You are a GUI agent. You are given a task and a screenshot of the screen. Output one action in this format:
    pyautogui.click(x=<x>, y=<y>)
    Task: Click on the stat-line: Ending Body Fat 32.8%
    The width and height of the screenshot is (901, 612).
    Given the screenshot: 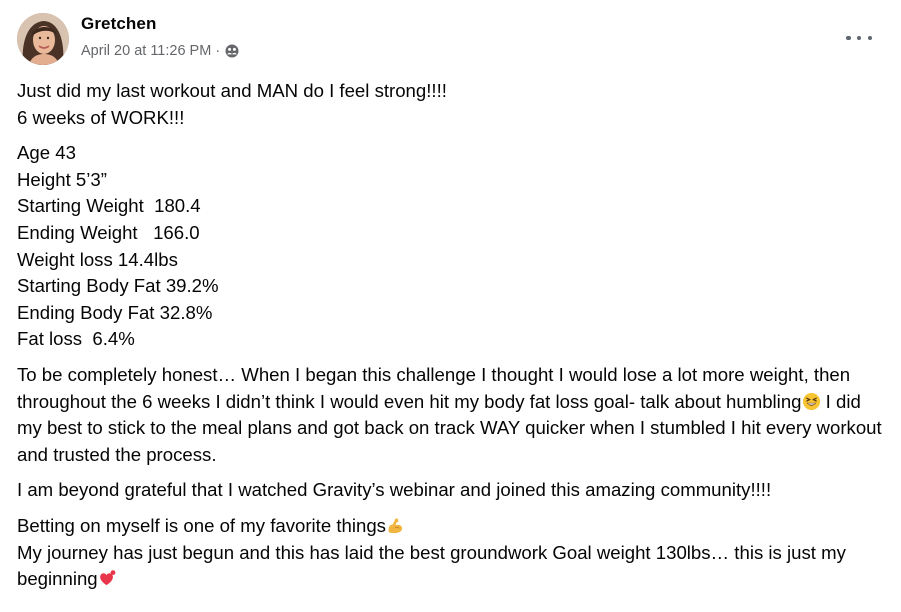 What is the action you would take?
    pyautogui.click(x=115, y=312)
    